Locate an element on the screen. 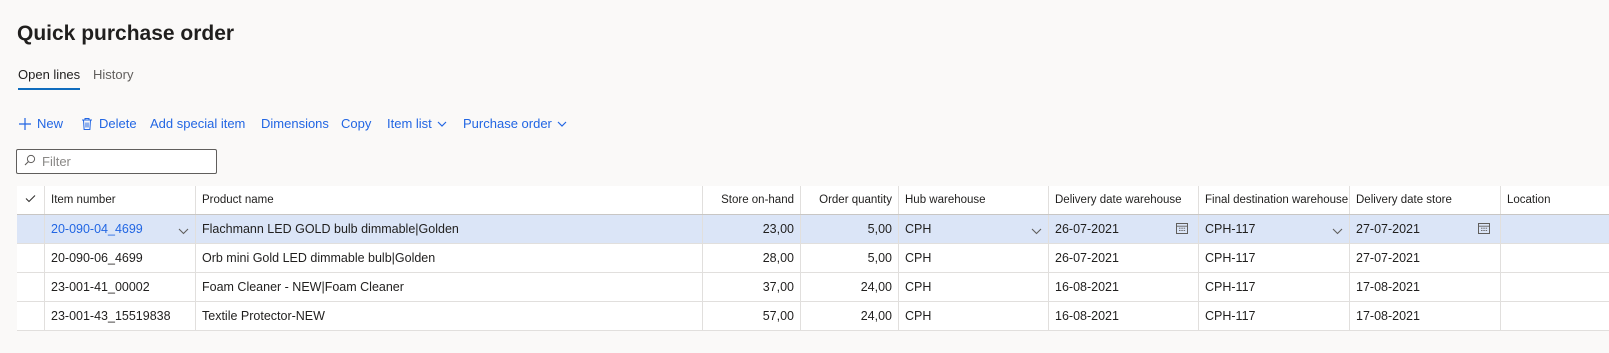 The width and height of the screenshot is (1609, 353). item-number-cell: 20-090-06_4699 is located at coordinates (119, 258).